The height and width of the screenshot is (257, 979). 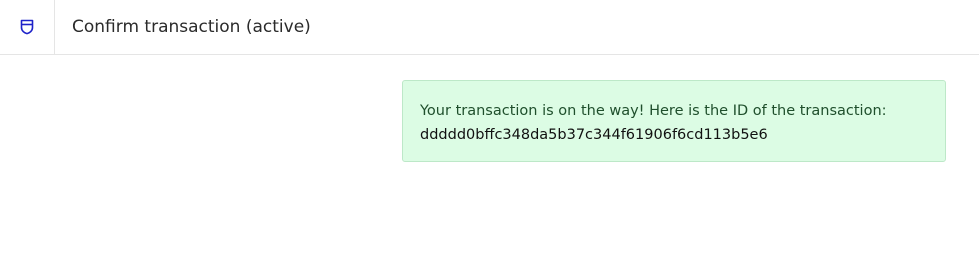 I want to click on header-icon-cell, so click(x=27, y=27).